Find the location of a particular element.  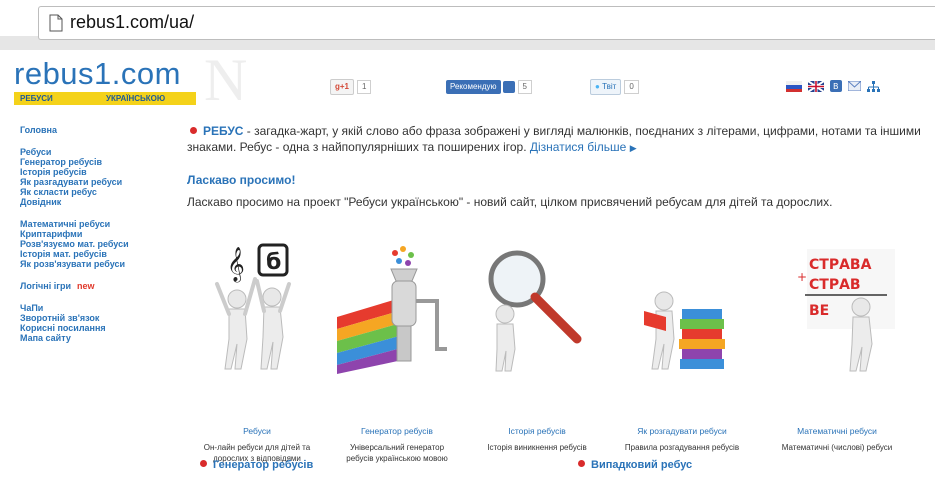

site-logo: rebus1.com РЕБУСИ УКРАЇНСЬКОЮ is located at coordinates (105, 80).